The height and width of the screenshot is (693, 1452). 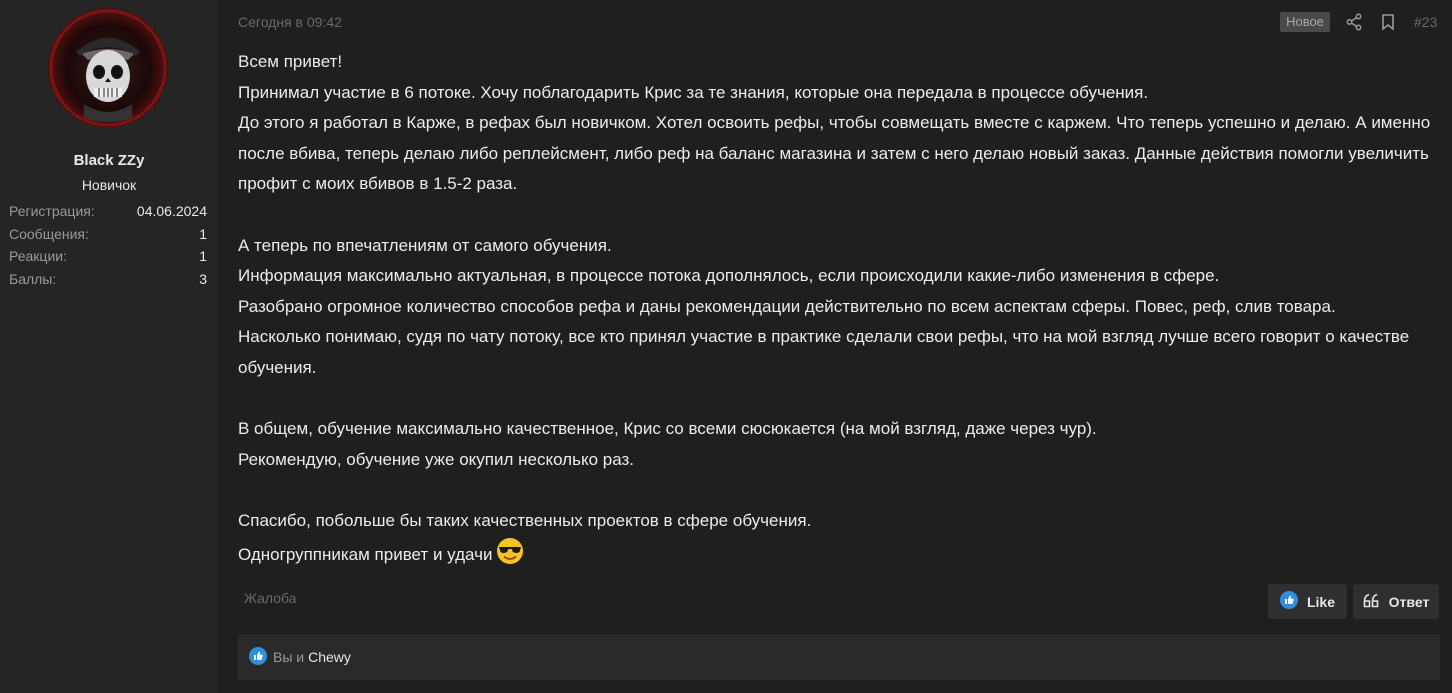 I want to click on stat-label: Реакции:, so click(x=38, y=256).